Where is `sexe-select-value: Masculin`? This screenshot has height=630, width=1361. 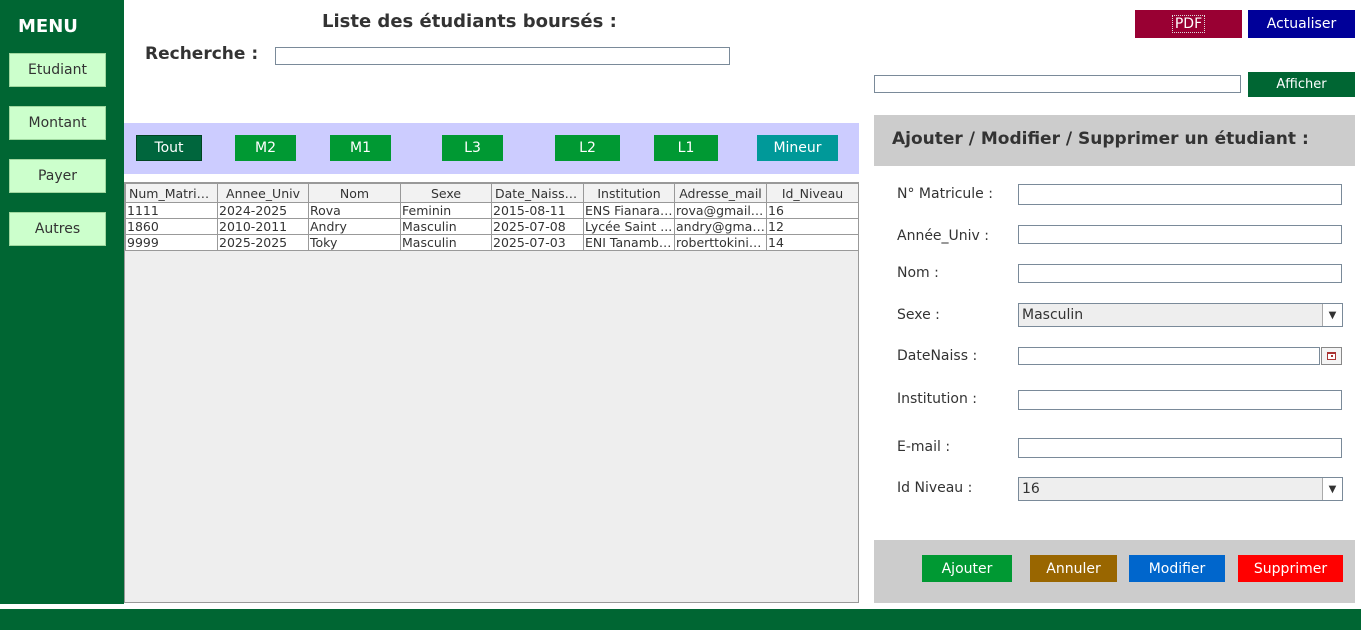 sexe-select-value: Masculin is located at coordinates (1053, 315).